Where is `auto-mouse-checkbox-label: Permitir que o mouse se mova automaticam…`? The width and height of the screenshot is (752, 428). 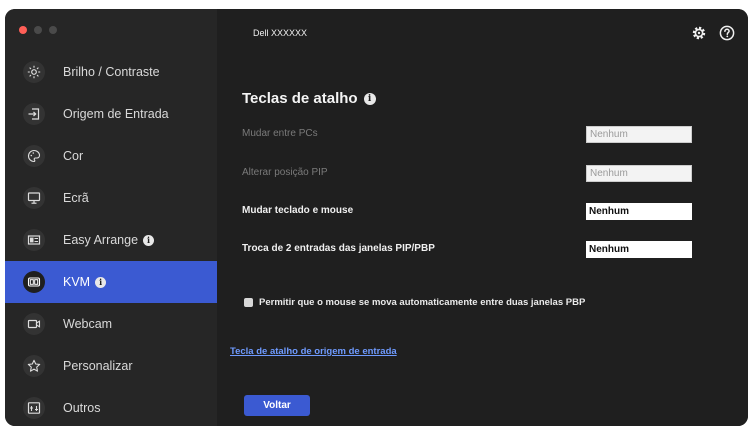 auto-mouse-checkbox-label: Permitir que o mouse se mova automaticam… is located at coordinates (422, 302).